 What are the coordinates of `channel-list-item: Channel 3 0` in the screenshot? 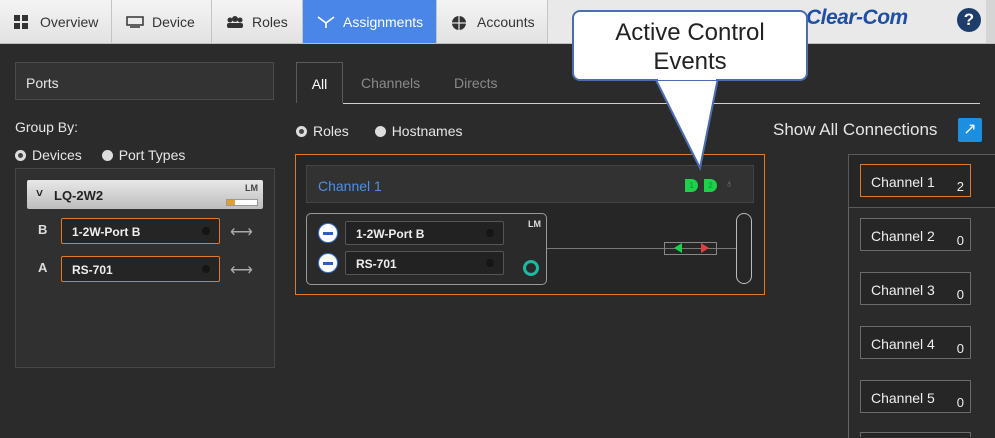 It's located at (915, 288).